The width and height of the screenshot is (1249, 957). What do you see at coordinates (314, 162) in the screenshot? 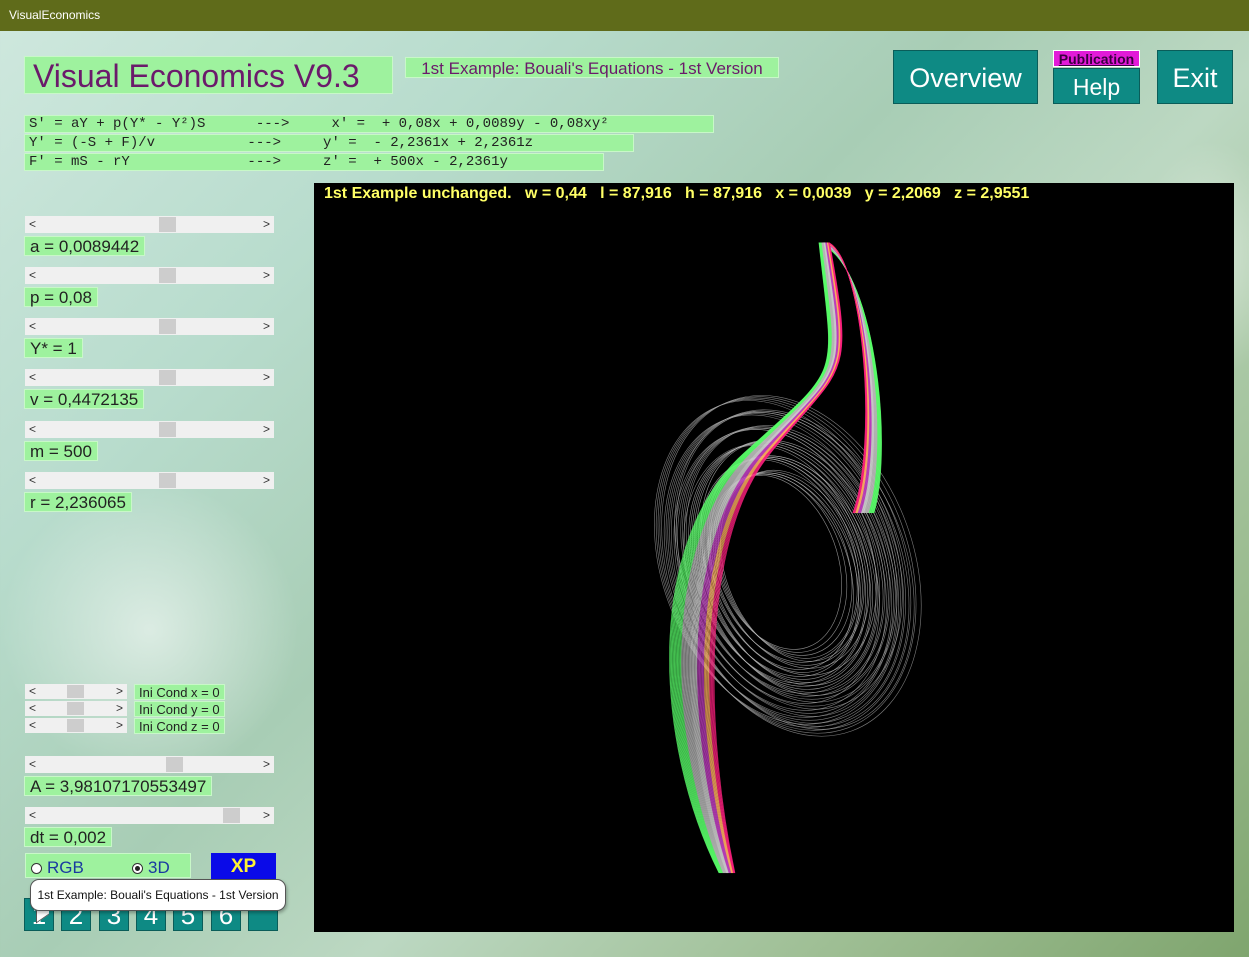
I see `equation-line-3: F' = mS - rY ---> z' = + 500x - 2,2361y` at bounding box center [314, 162].